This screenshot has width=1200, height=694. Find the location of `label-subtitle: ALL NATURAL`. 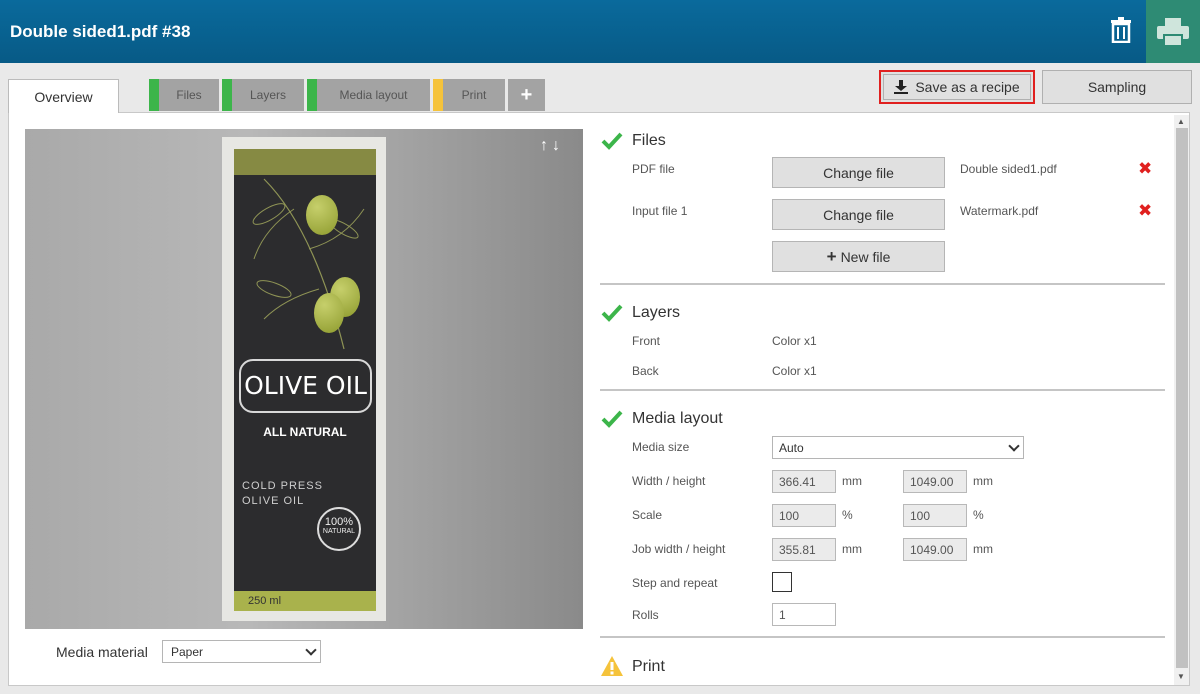

label-subtitle: ALL NATURAL is located at coordinates (305, 432).